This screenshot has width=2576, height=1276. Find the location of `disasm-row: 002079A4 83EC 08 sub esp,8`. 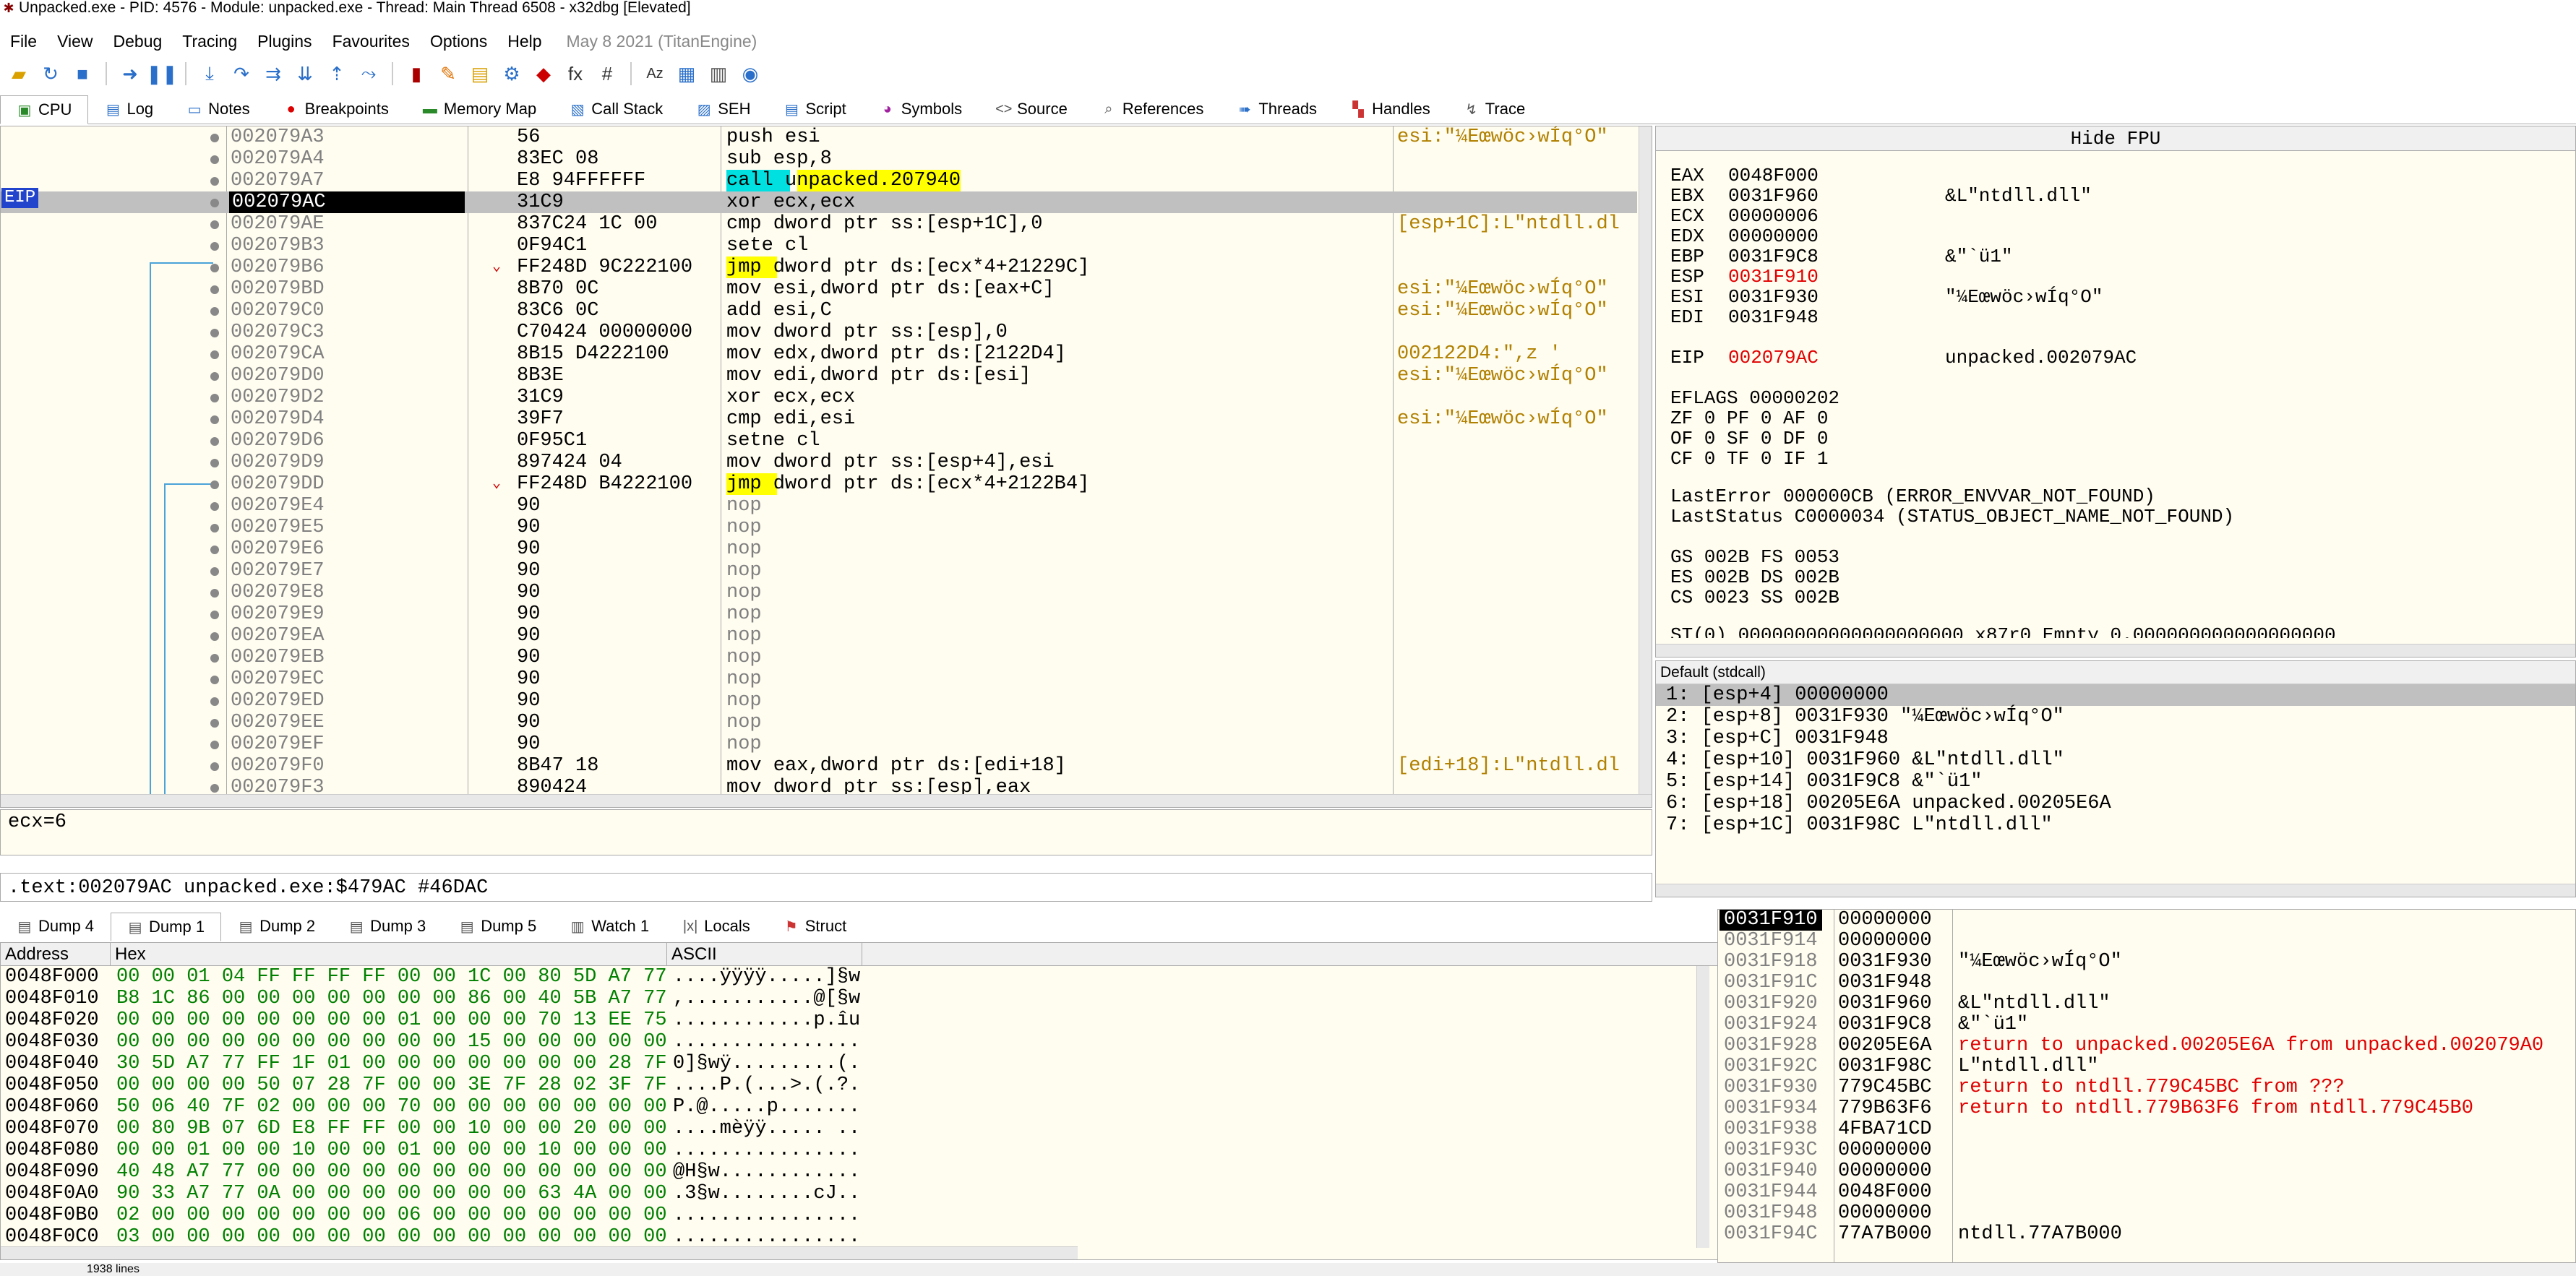

disasm-row: 002079A4 83EC 08 sub esp,8 is located at coordinates (819, 159).